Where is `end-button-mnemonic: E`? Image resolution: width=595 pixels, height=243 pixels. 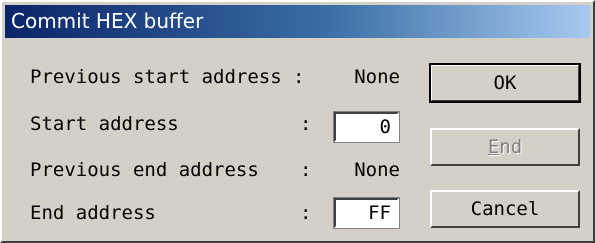
end-button-mnemonic: E is located at coordinates (493, 147).